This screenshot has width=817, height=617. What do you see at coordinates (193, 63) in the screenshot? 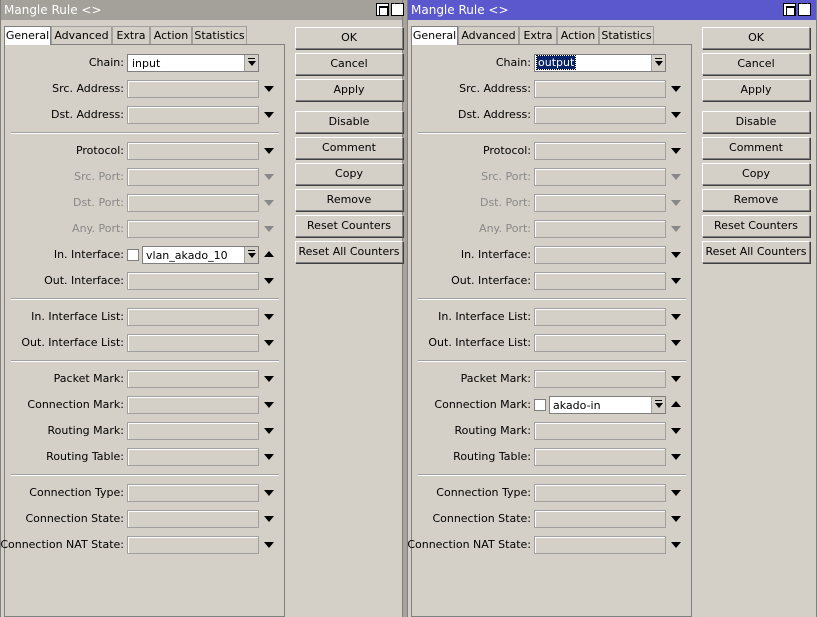
I see `chain-select: input` at bounding box center [193, 63].